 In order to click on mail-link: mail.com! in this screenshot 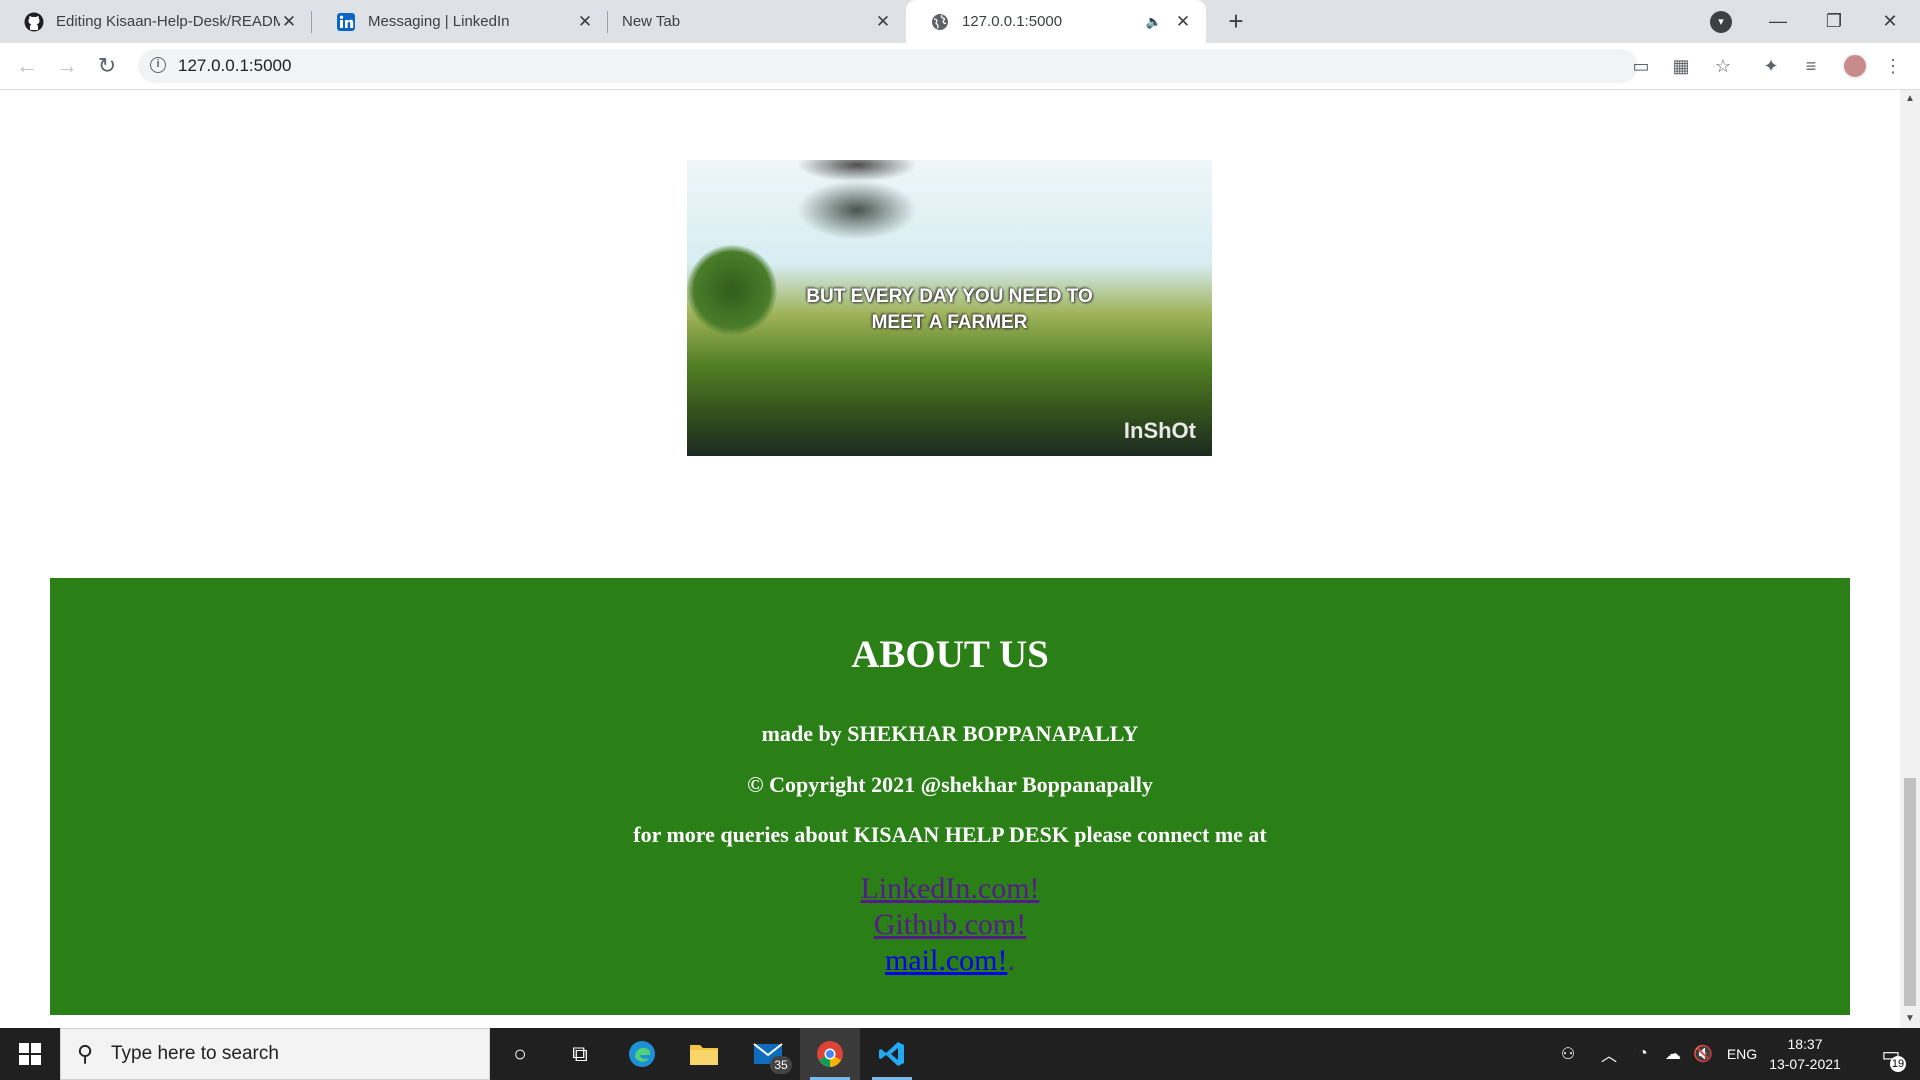, I will do `click(946, 960)`.